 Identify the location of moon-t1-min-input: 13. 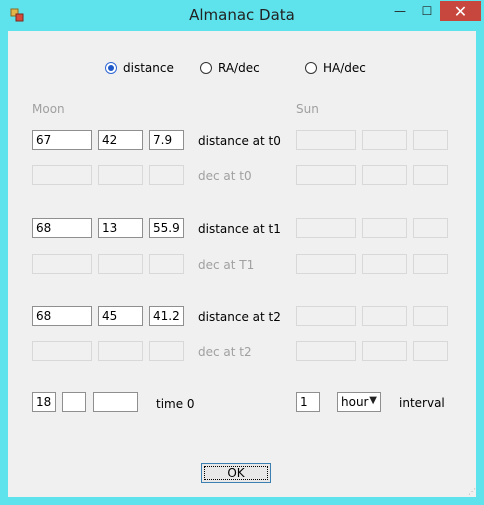
(120, 228).